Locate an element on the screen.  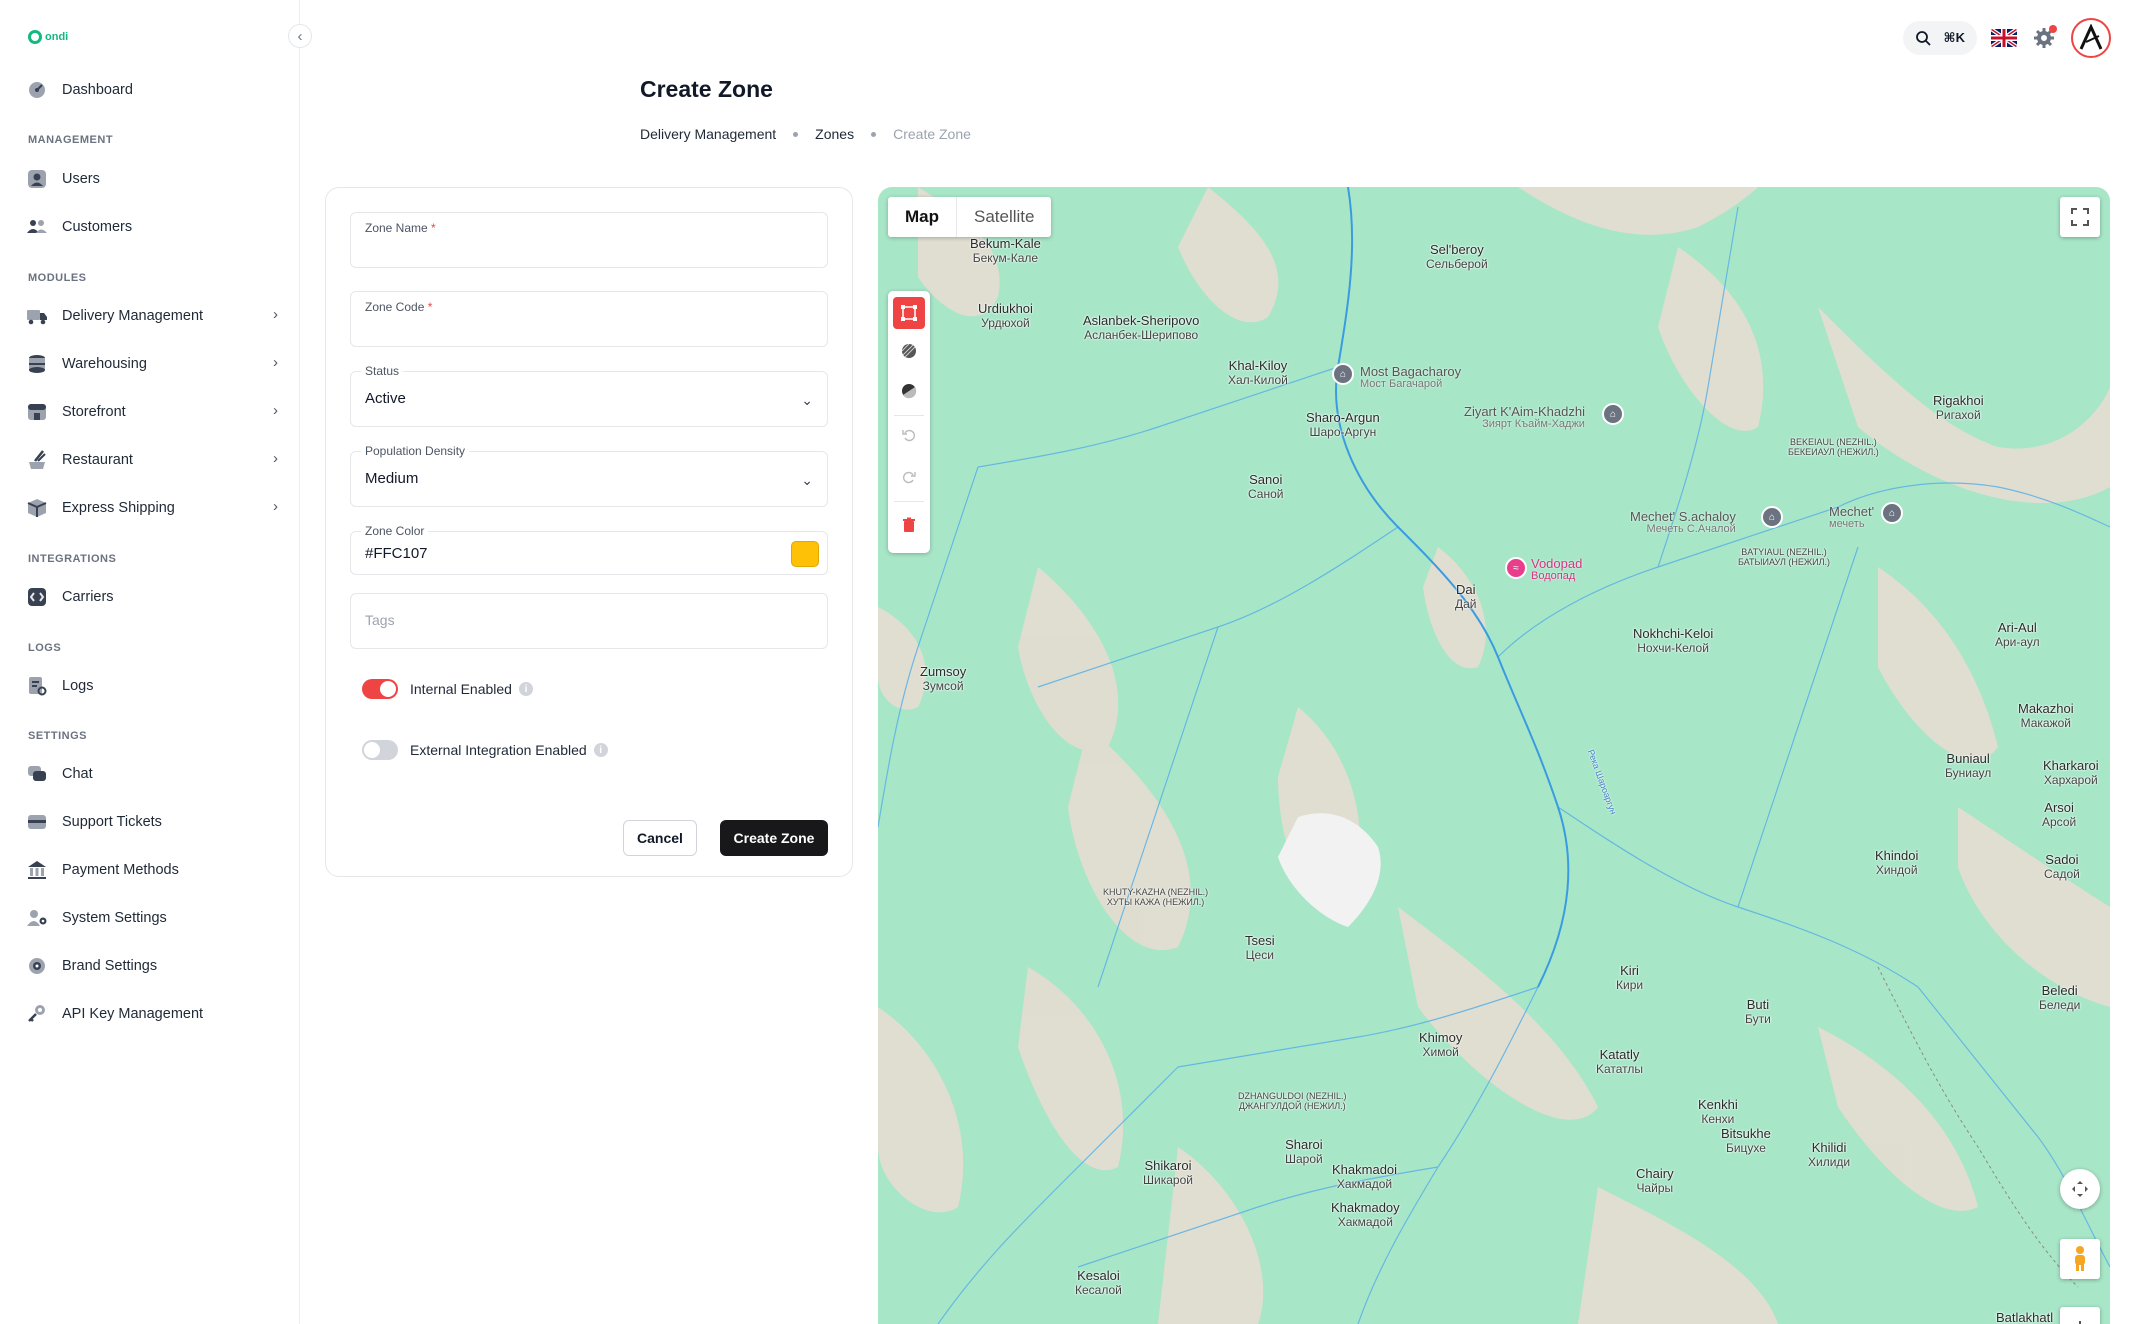
status-value: Active is located at coordinates (385, 398).